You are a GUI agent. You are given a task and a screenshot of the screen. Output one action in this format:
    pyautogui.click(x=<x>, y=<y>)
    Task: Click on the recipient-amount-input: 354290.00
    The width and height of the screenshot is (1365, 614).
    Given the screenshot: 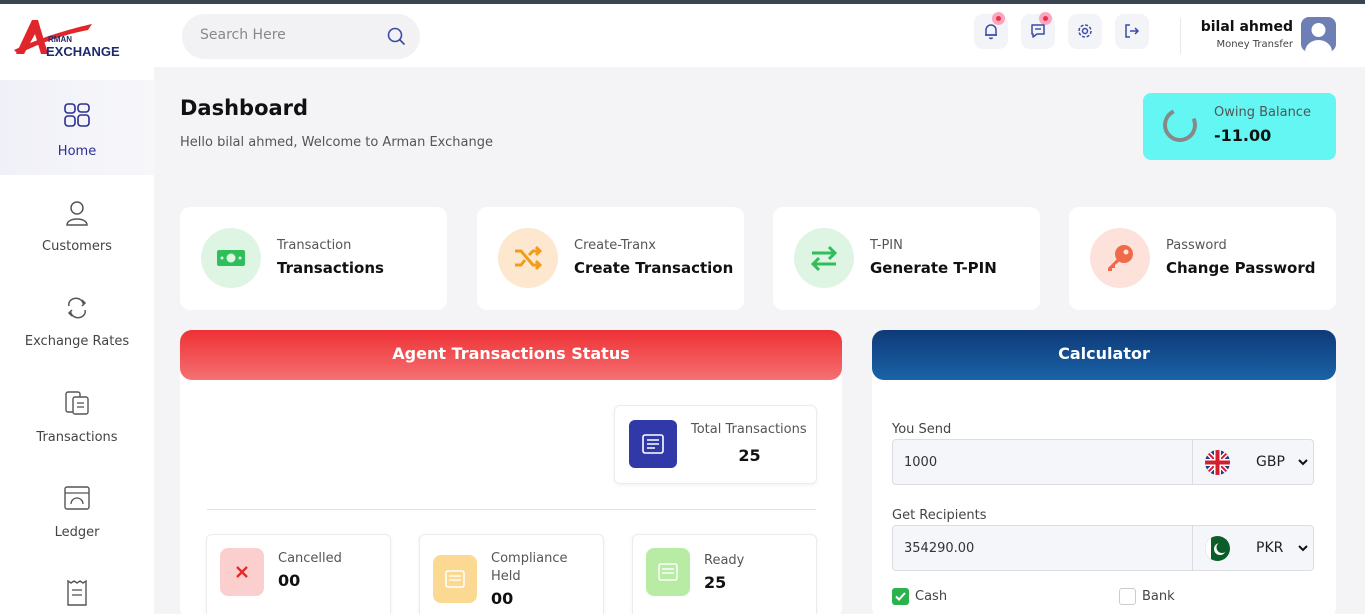 What is the action you would take?
    pyautogui.click(x=1042, y=548)
    